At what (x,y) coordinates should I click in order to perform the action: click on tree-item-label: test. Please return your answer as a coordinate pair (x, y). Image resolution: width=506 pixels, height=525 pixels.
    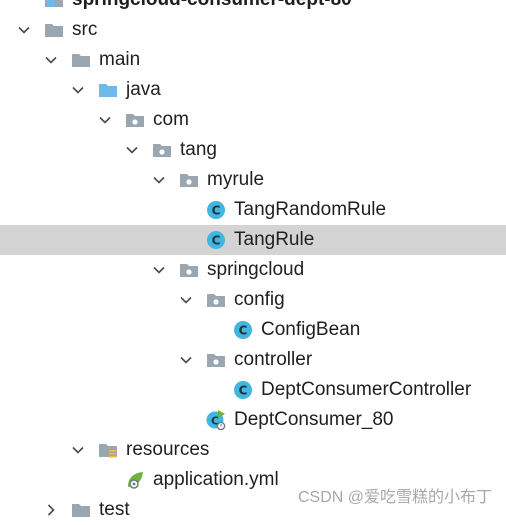
    Looking at the image, I should click on (114, 509).